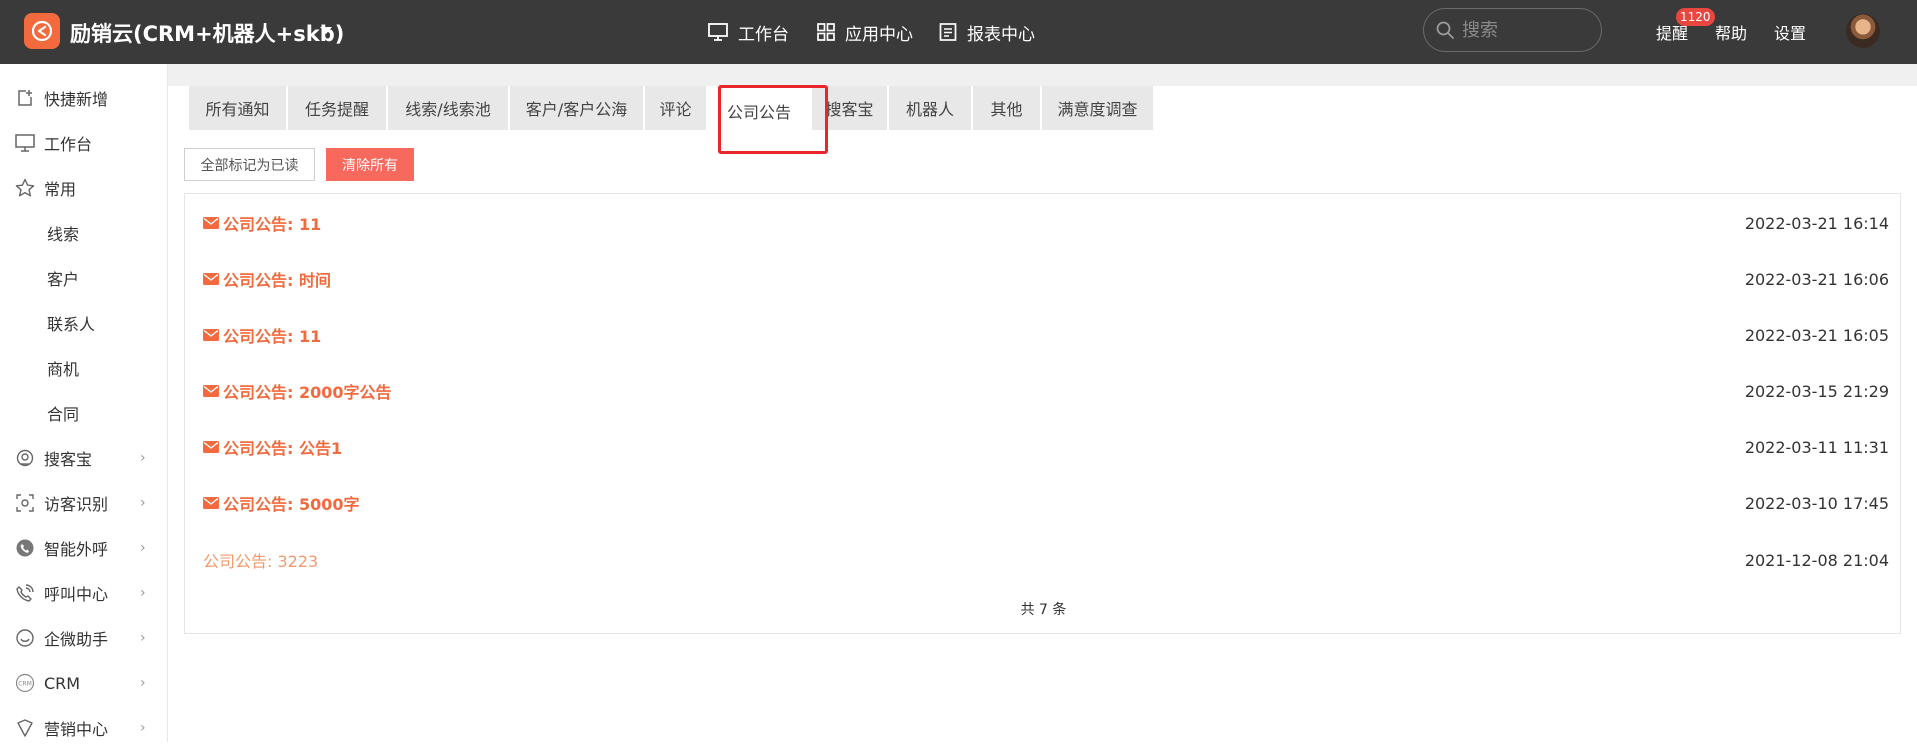 The width and height of the screenshot is (1917, 748). I want to click on notice-time: 2022-03-21 16:05, so click(1816, 335).